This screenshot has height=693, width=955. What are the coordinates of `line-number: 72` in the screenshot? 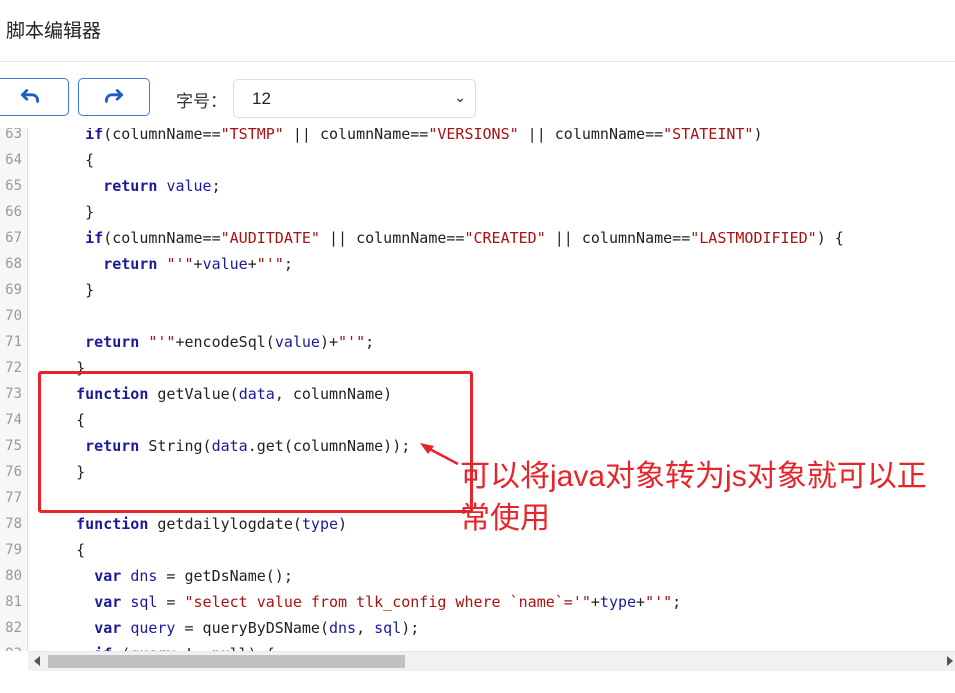 It's located at (13, 368).